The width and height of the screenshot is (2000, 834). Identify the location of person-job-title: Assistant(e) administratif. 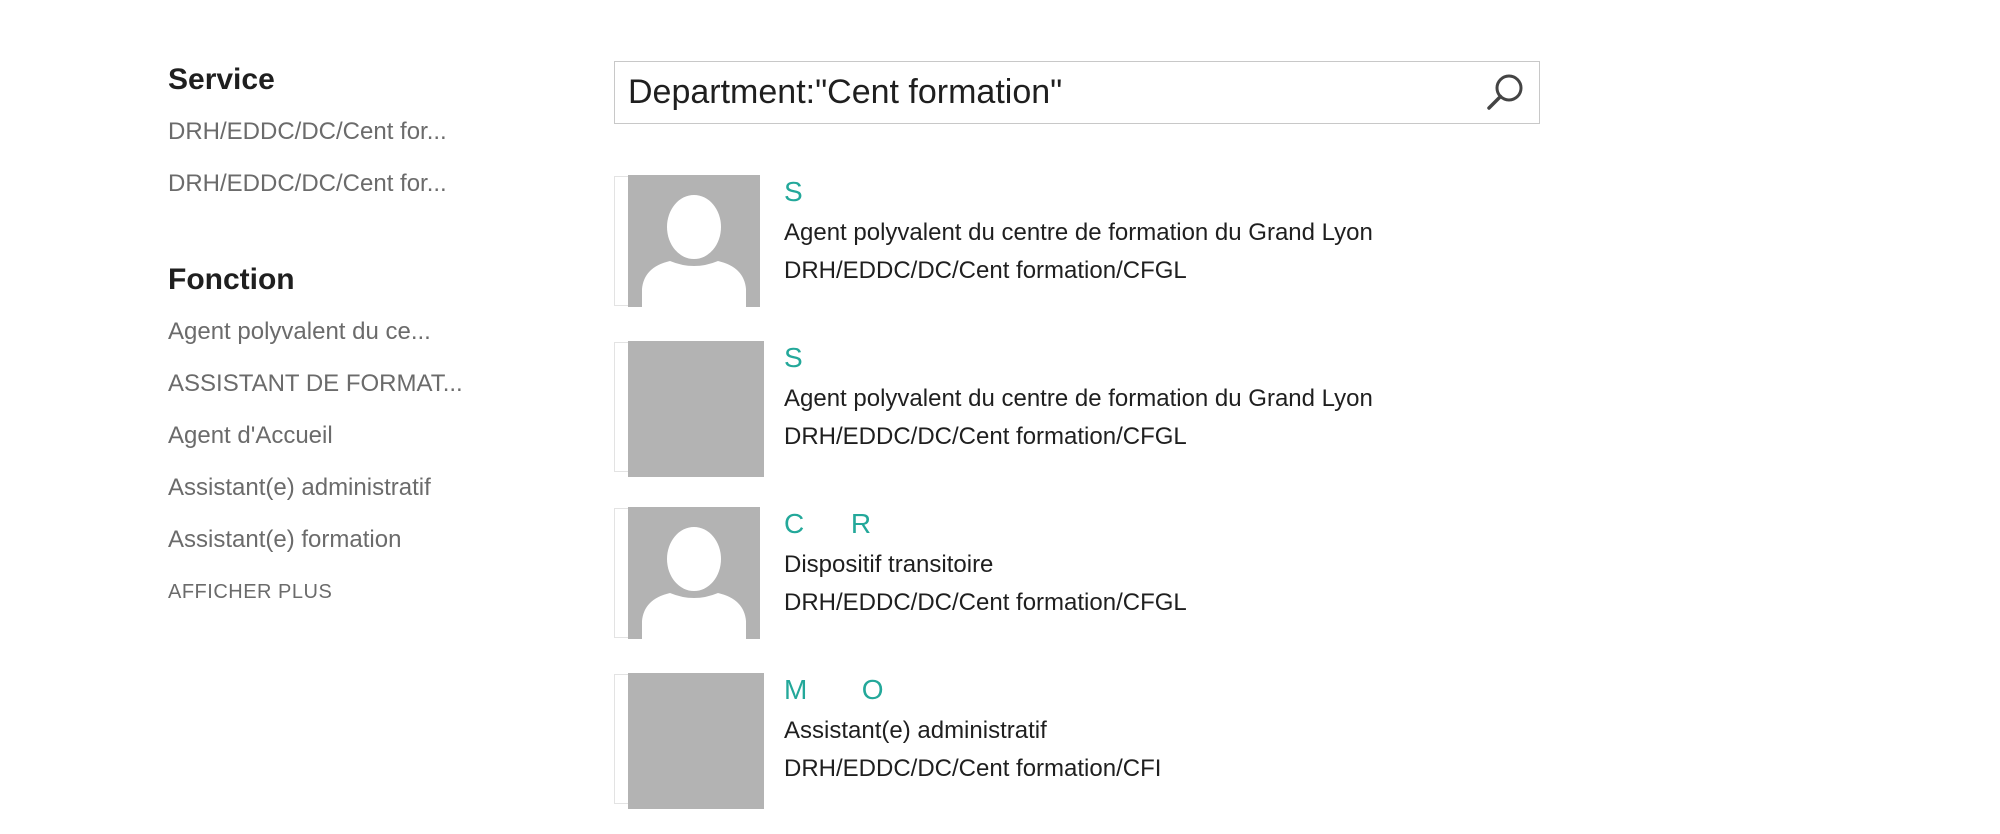
(915, 730).